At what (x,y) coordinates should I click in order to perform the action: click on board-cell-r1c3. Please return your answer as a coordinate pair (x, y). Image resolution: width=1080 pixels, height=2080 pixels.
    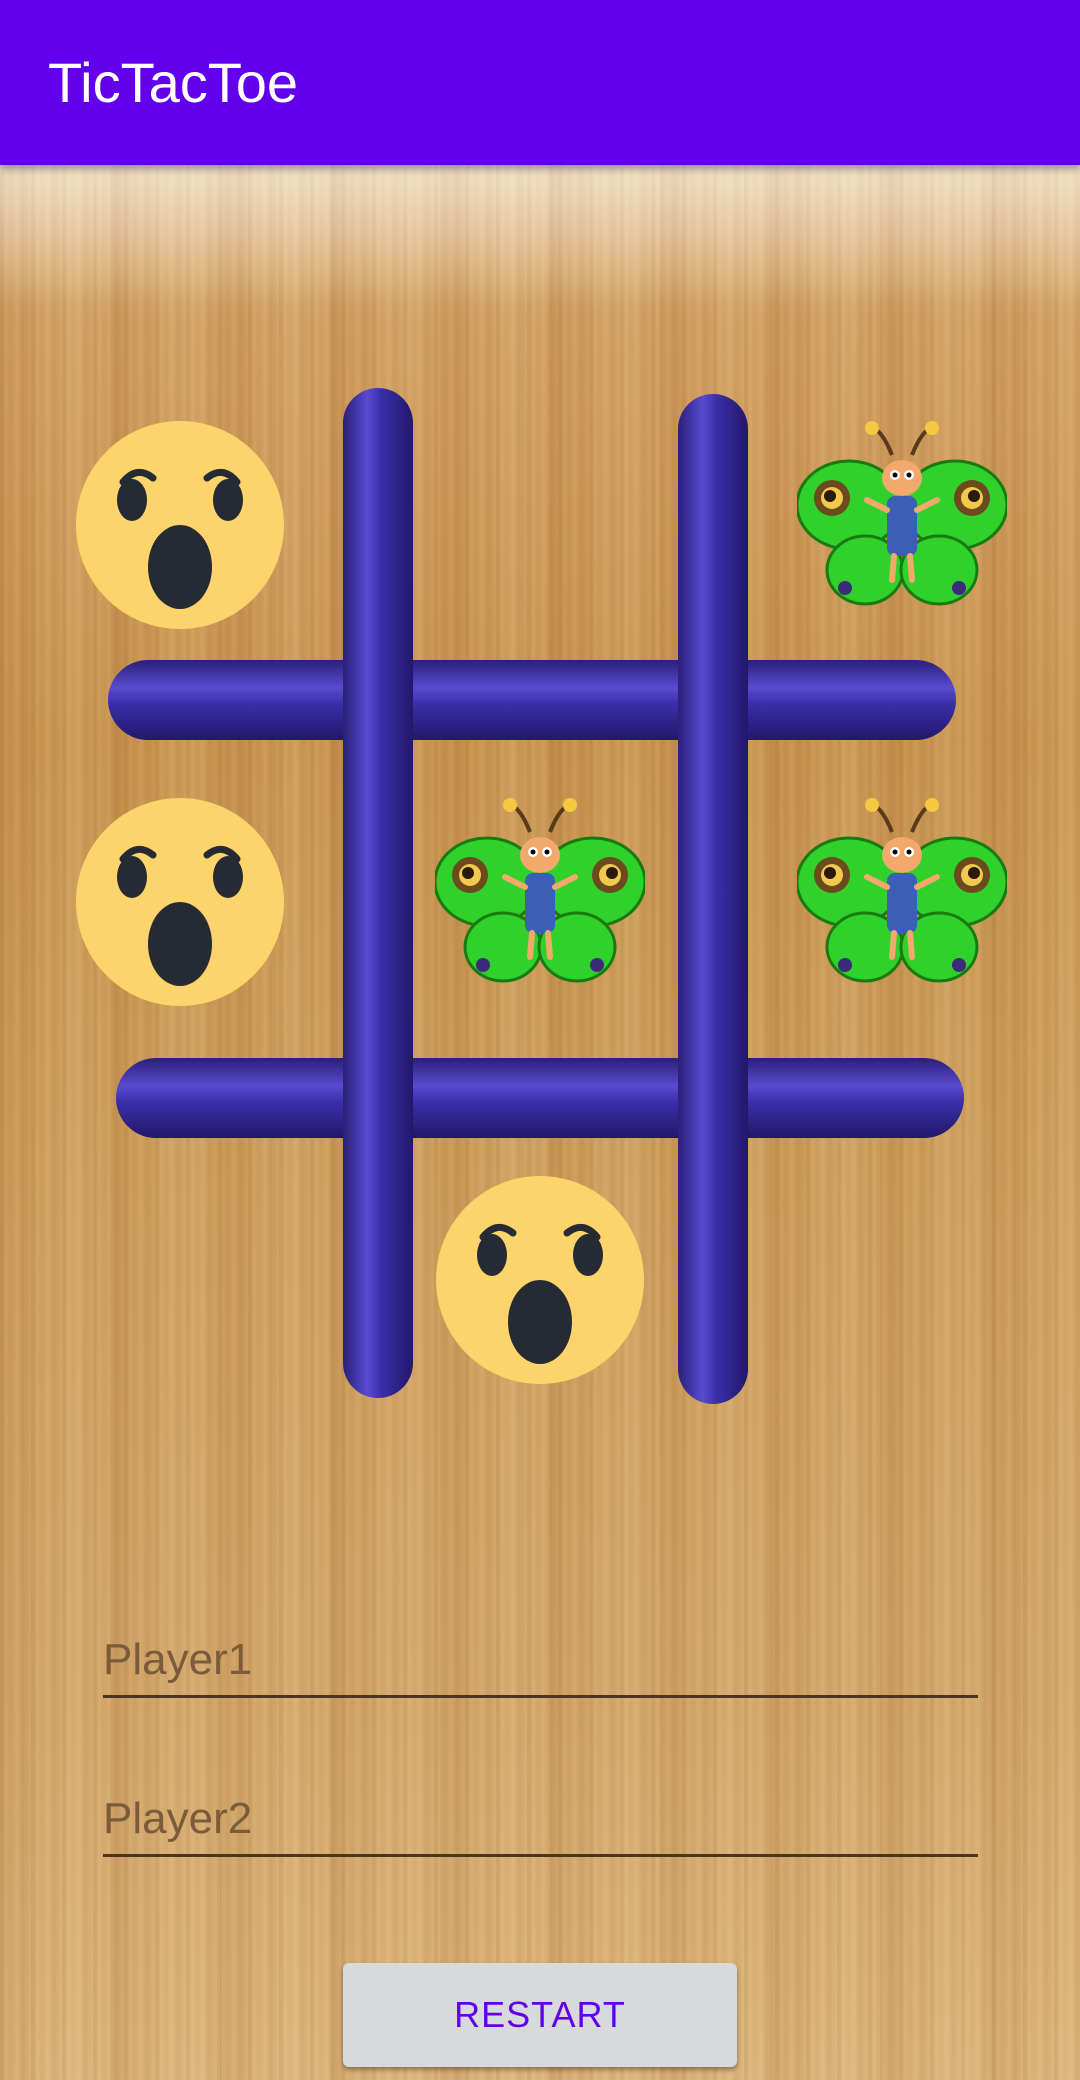
    Looking at the image, I should click on (902, 525).